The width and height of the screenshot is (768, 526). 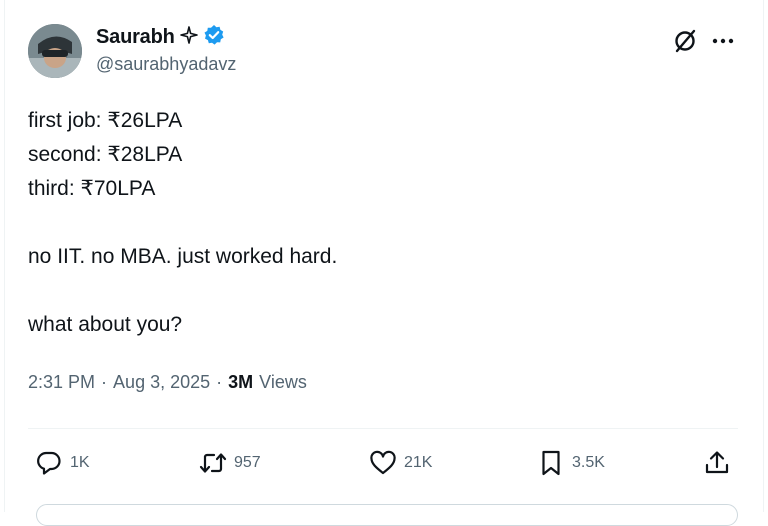 I want to click on grok-icon, so click(x=685, y=41).